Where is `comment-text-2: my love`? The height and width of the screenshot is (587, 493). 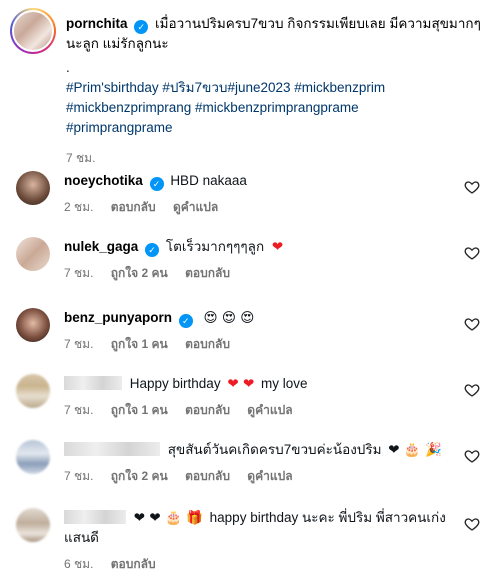 comment-text-2: my love is located at coordinates (284, 383).